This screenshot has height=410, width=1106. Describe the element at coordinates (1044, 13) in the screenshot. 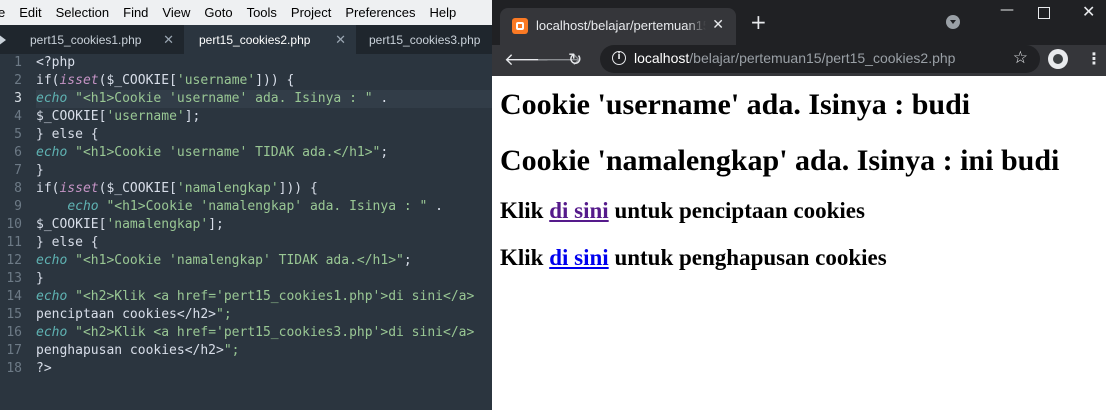

I see `maximize-icon` at that location.